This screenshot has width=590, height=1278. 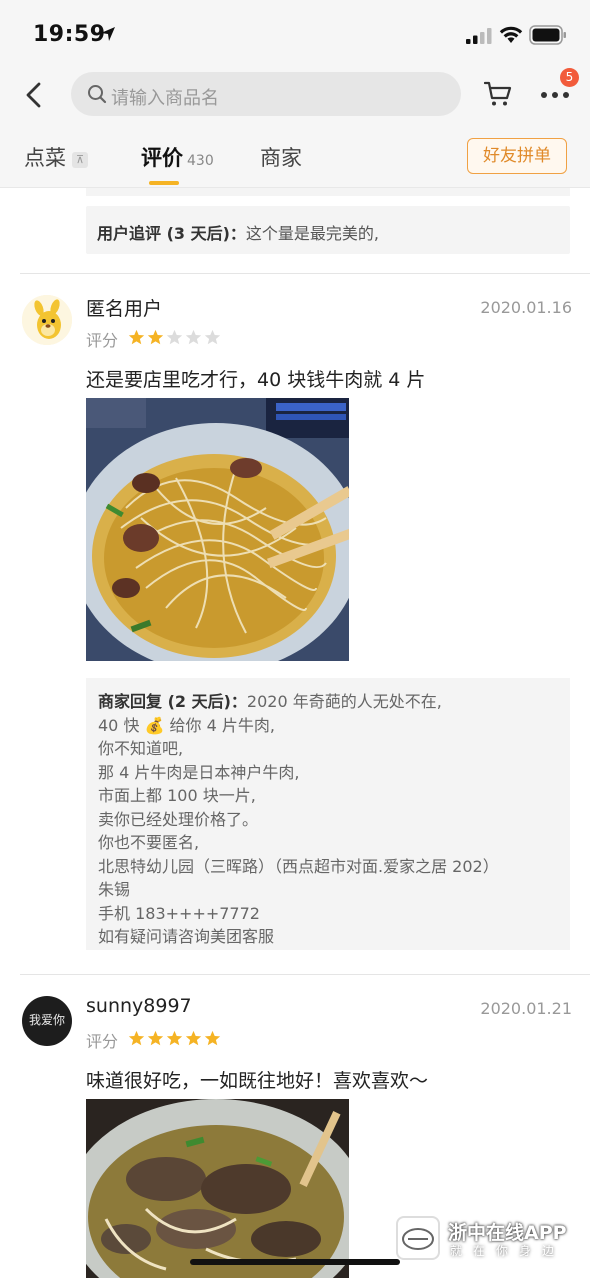 I want to click on tab-merchant: 商家, so click(x=281, y=157).